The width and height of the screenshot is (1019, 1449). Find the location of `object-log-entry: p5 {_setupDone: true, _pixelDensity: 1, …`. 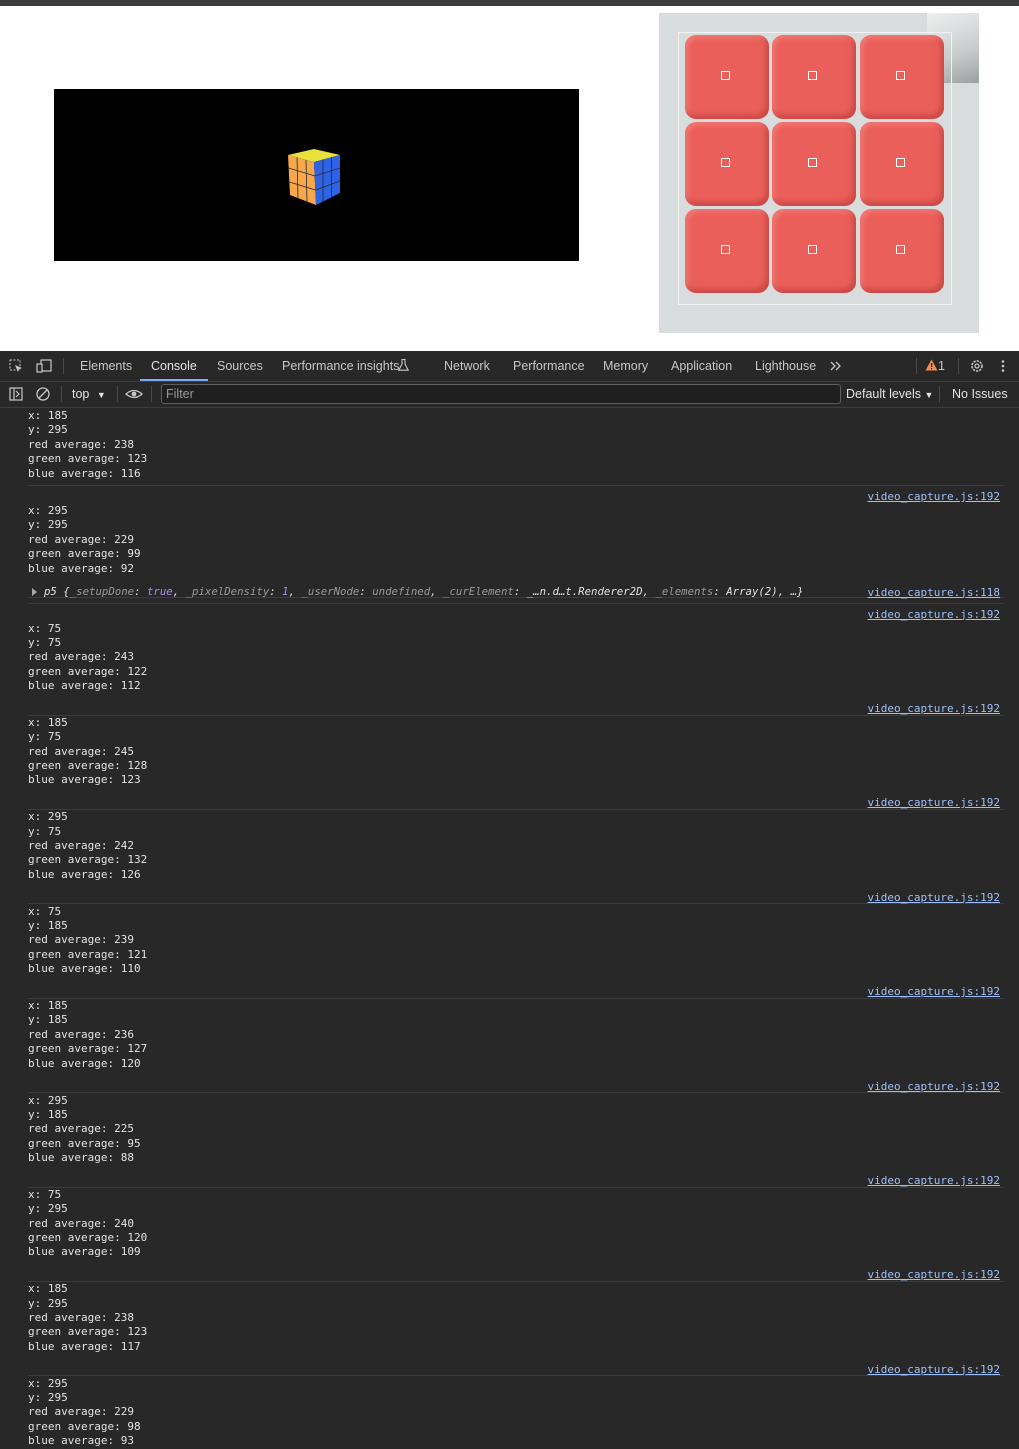

object-log-entry: p5 {_setupDone: true, _pixelDensity: 1, … is located at coordinates (516, 592).